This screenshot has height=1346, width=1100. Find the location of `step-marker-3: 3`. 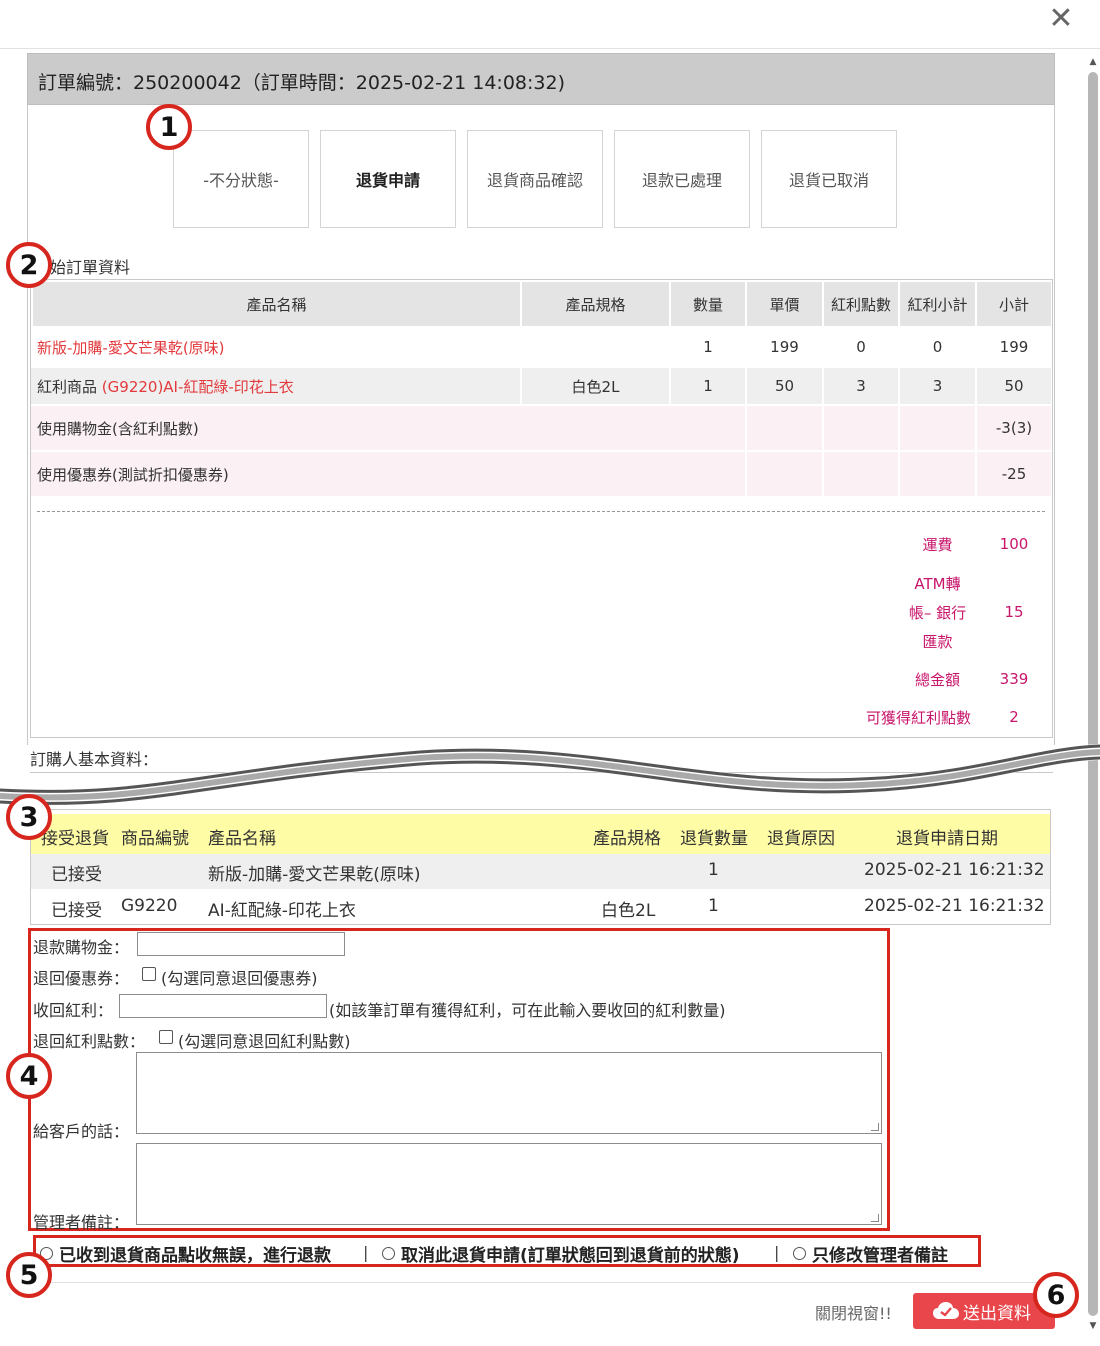

step-marker-3: 3 is located at coordinates (29, 817).